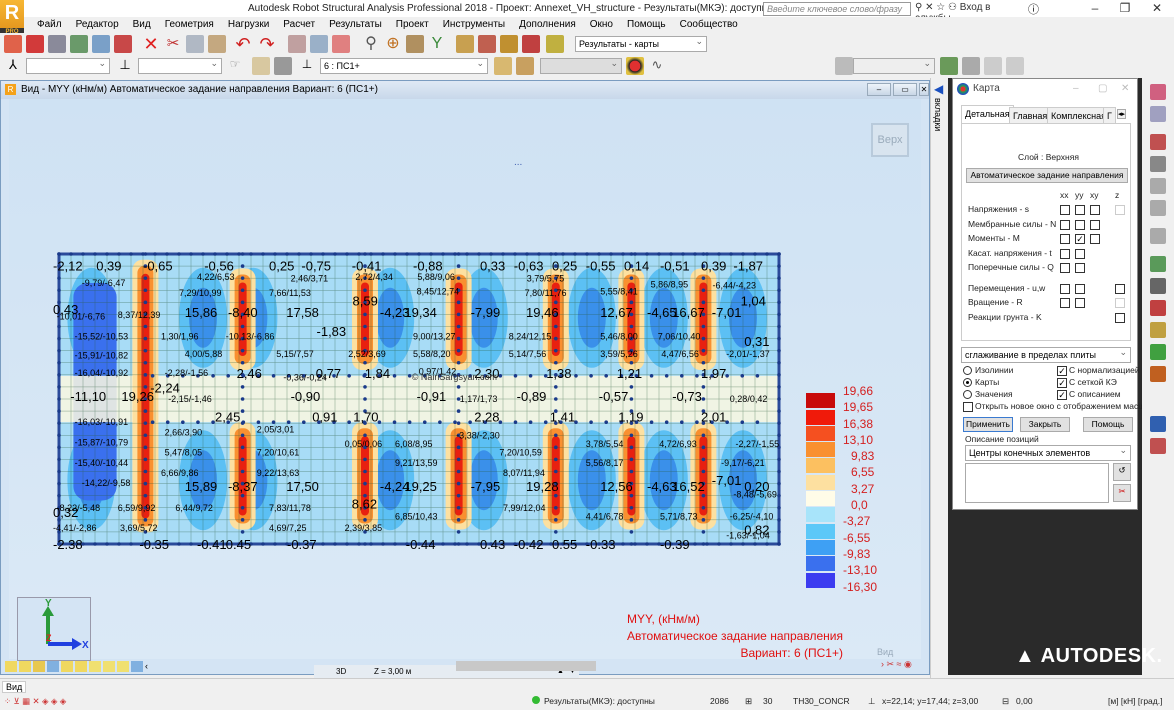  Describe the element at coordinates (581, 65) in the screenshot. I see `mode-select` at that location.